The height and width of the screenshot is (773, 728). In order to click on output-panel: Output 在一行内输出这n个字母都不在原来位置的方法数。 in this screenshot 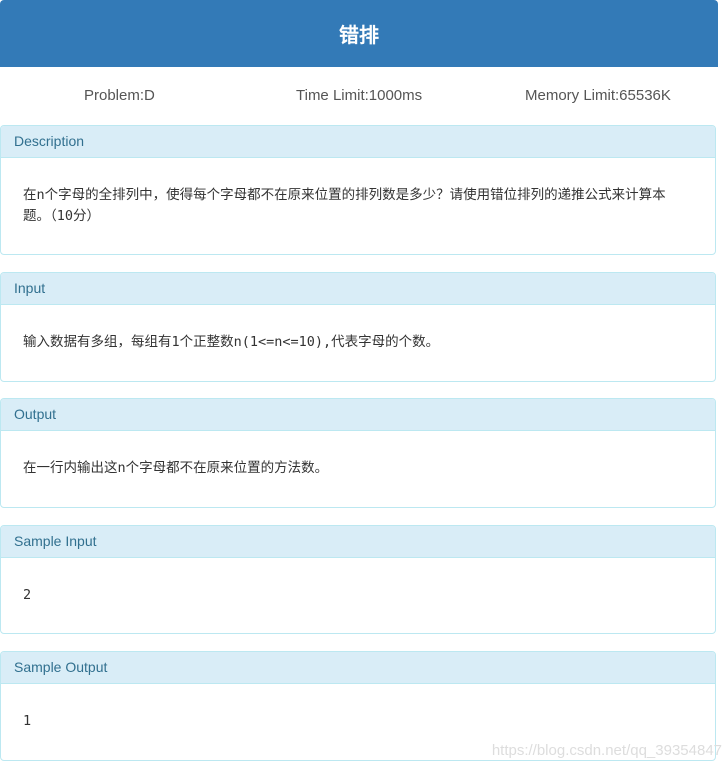, I will do `click(358, 453)`.